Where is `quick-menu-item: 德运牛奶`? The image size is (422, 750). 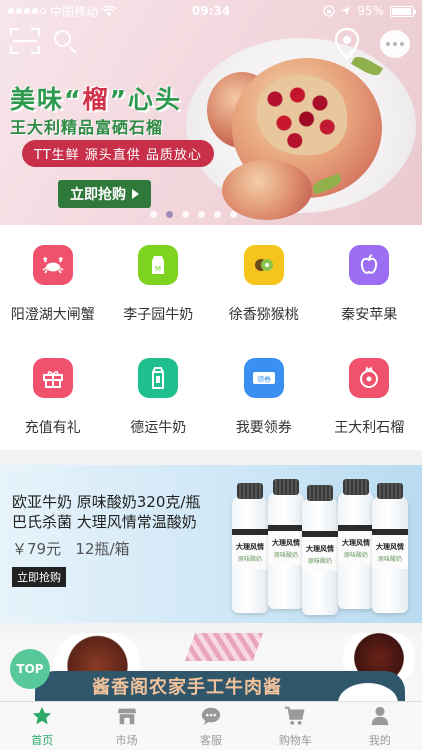 quick-menu-item: 德运牛奶 is located at coordinates (159, 394).